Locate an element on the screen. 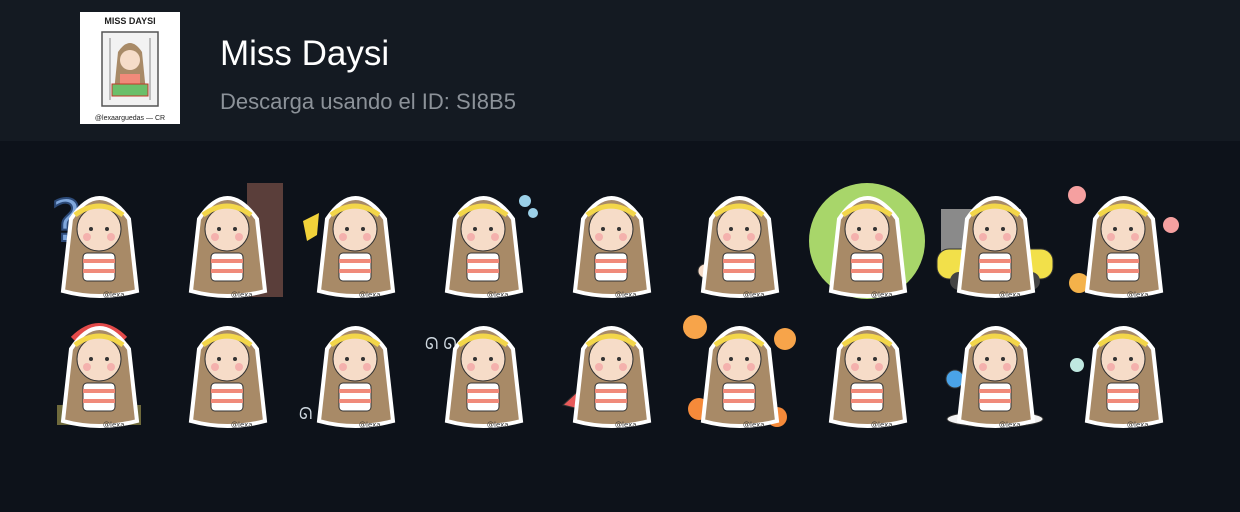 This screenshot has width=1240, height=512. svg-text: ᘏ ᘏ is located at coordinates (441, 343).